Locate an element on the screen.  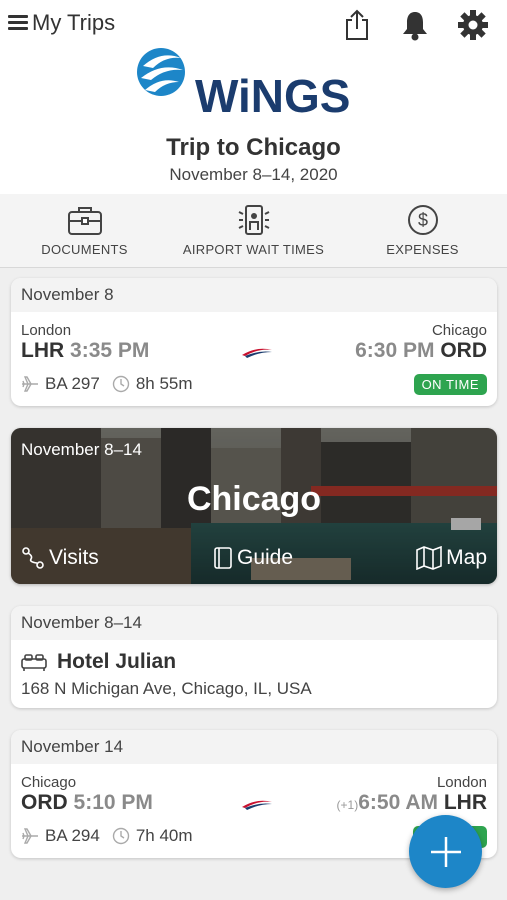
flight-duration: 8h 55m is located at coordinates (164, 383).